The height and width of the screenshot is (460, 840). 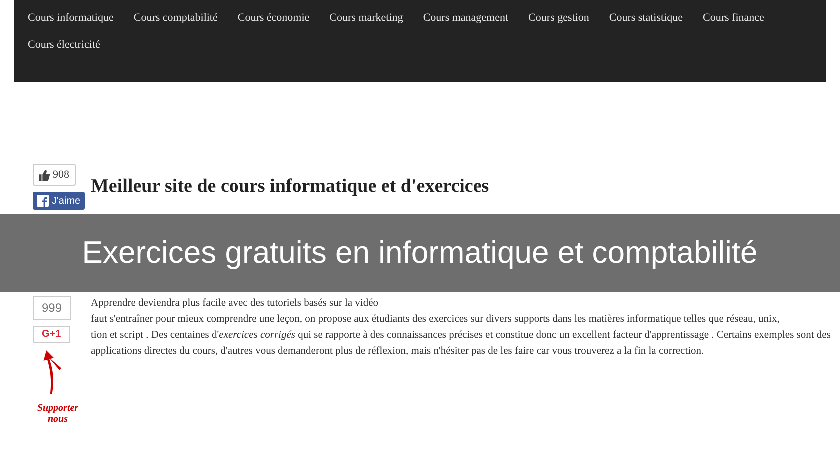 What do you see at coordinates (466, 18) in the screenshot?
I see `nav-link: Cours management` at bounding box center [466, 18].